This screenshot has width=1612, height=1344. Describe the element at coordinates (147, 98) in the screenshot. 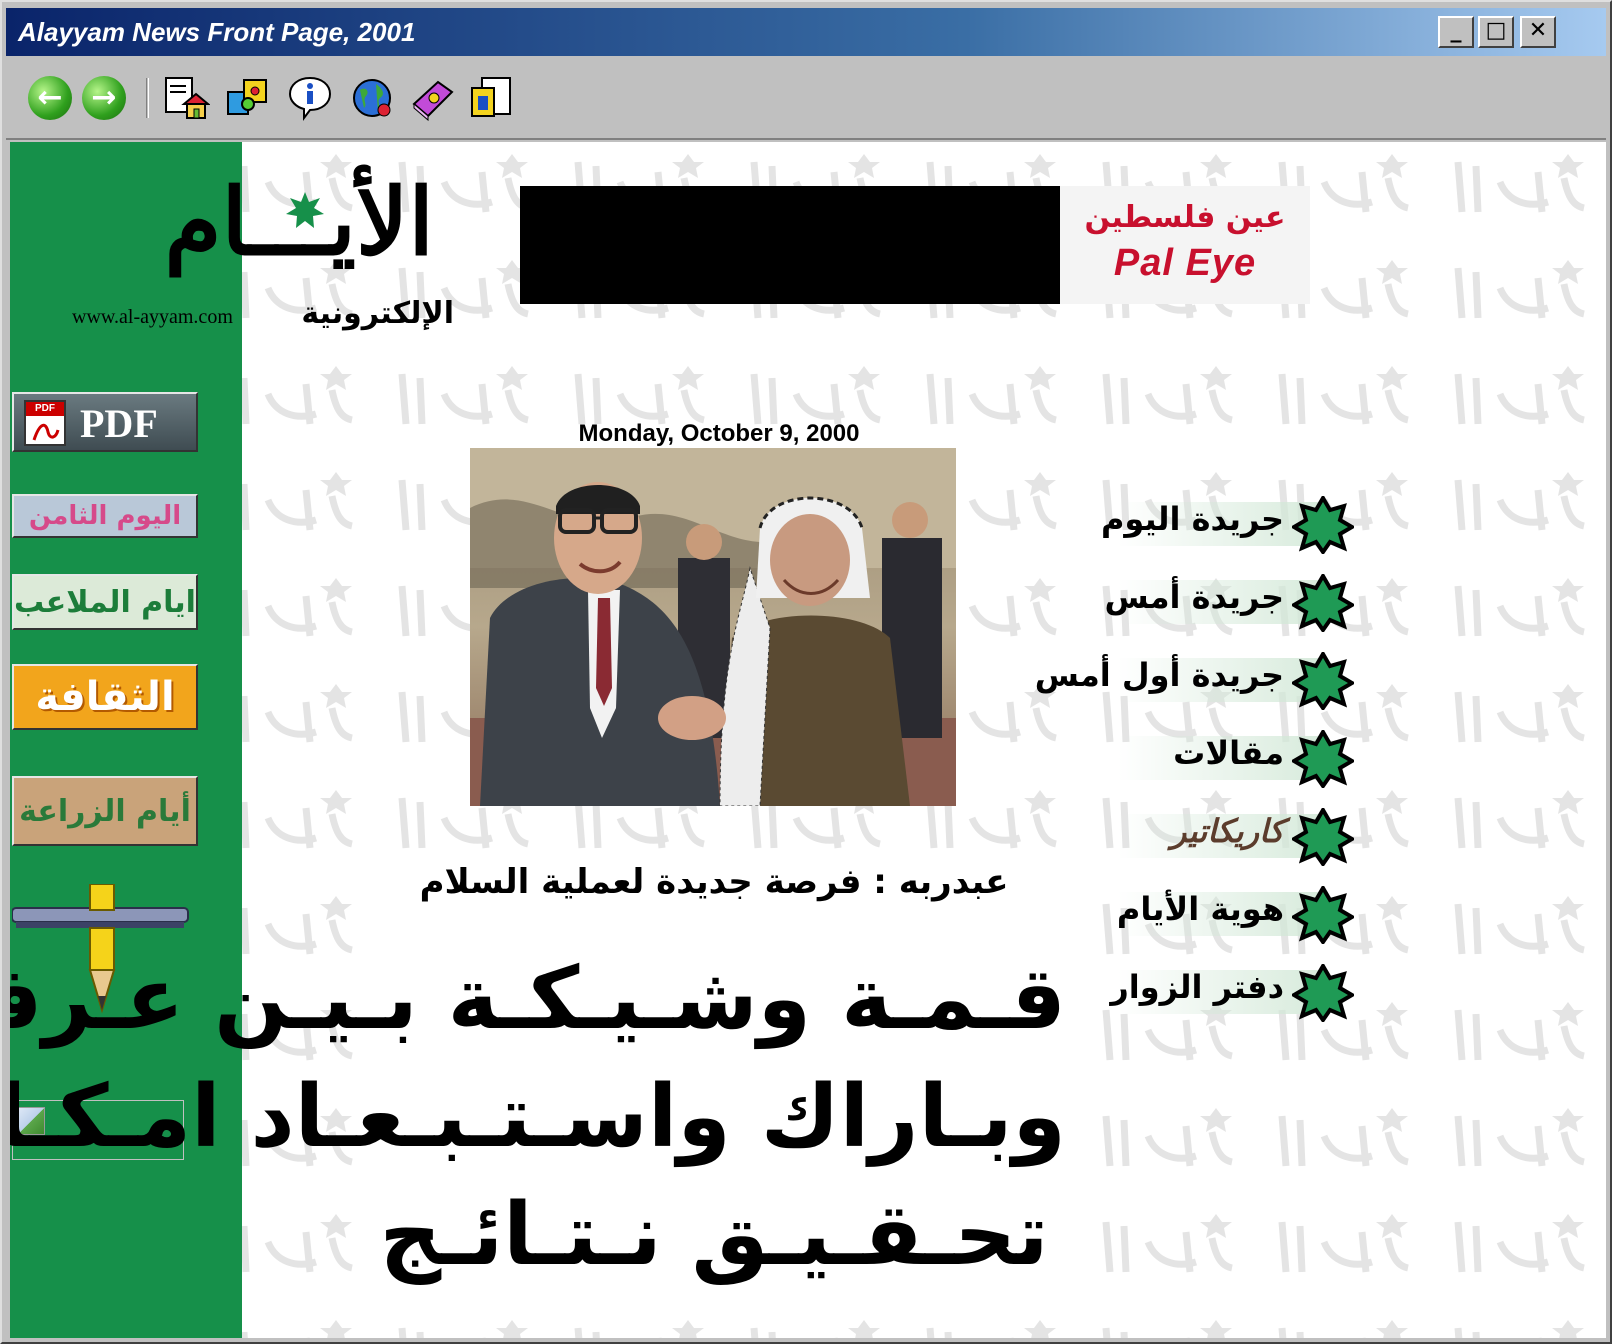

I see `toolbar-separator` at that location.